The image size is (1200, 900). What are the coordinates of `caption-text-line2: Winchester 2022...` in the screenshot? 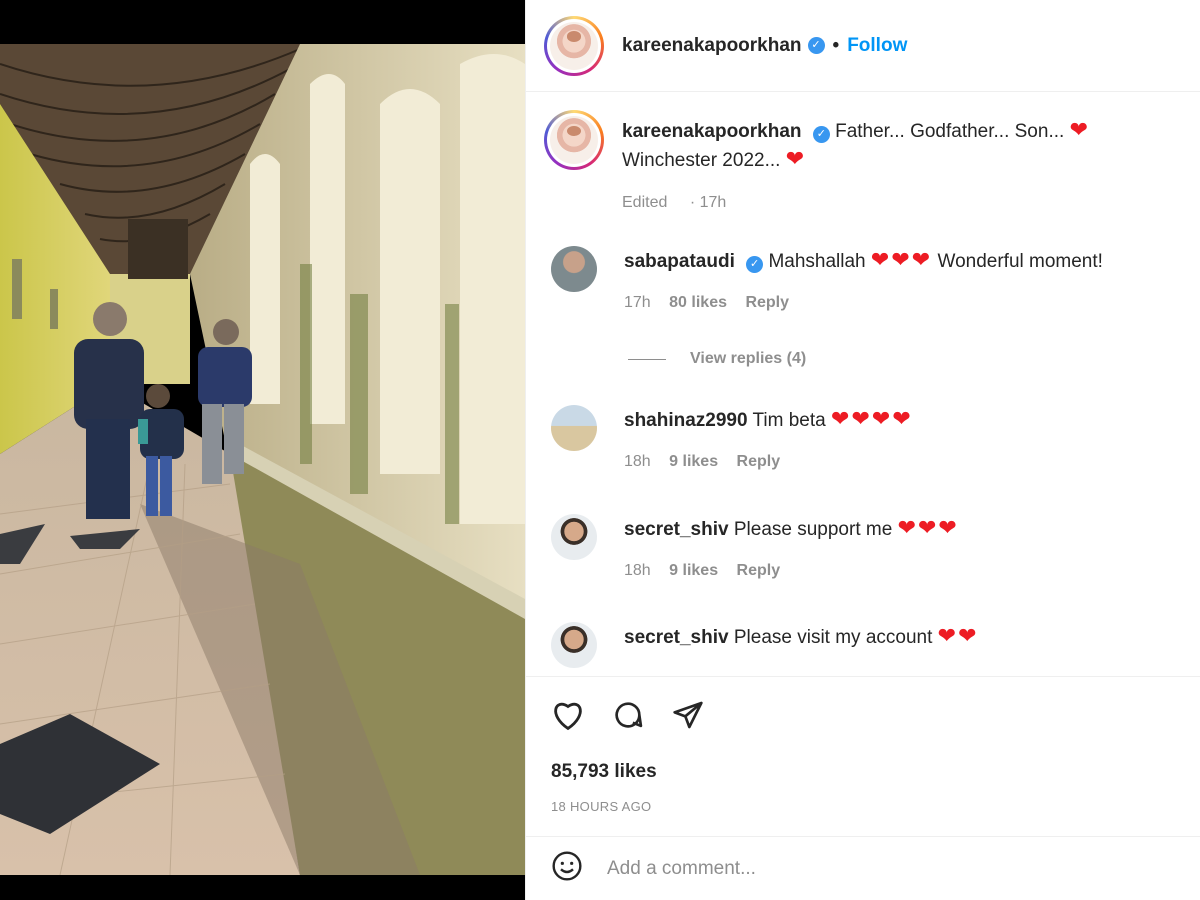 It's located at (701, 160).